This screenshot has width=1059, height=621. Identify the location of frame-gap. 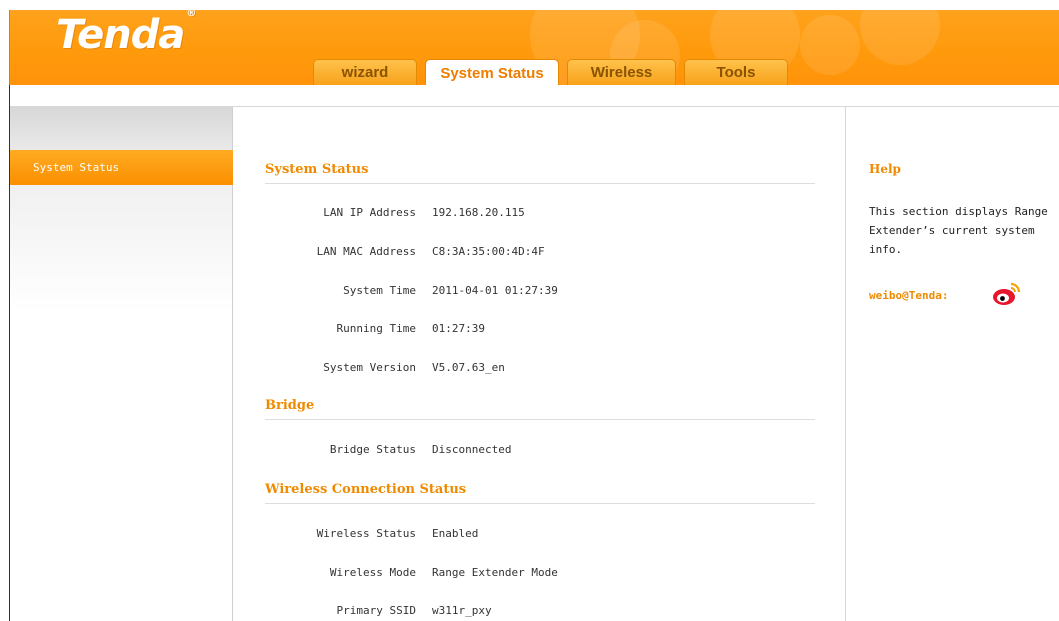
(534, 95).